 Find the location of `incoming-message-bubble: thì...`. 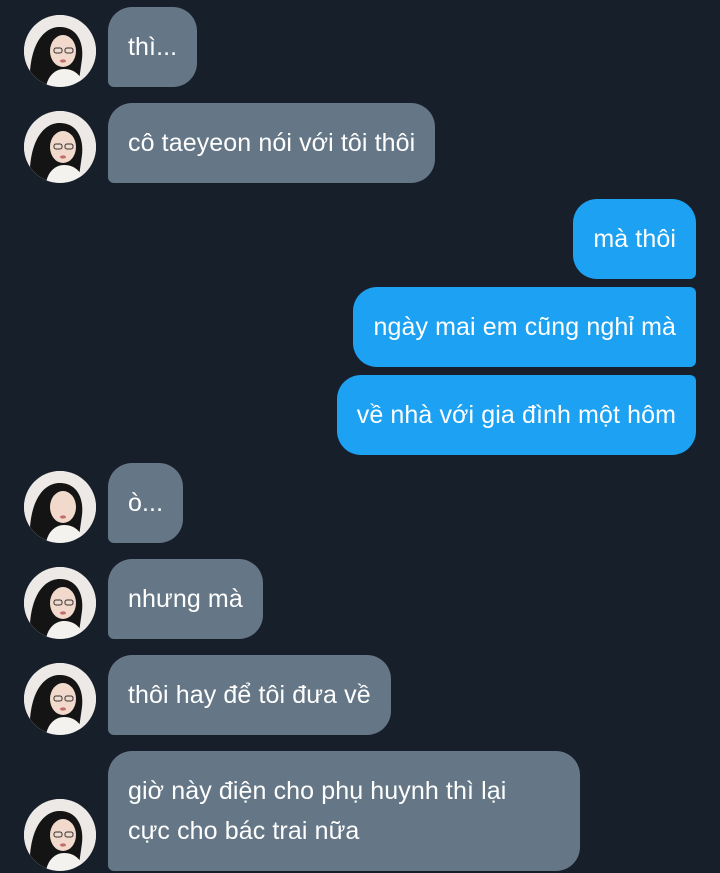

incoming-message-bubble: thì... is located at coordinates (153, 47).